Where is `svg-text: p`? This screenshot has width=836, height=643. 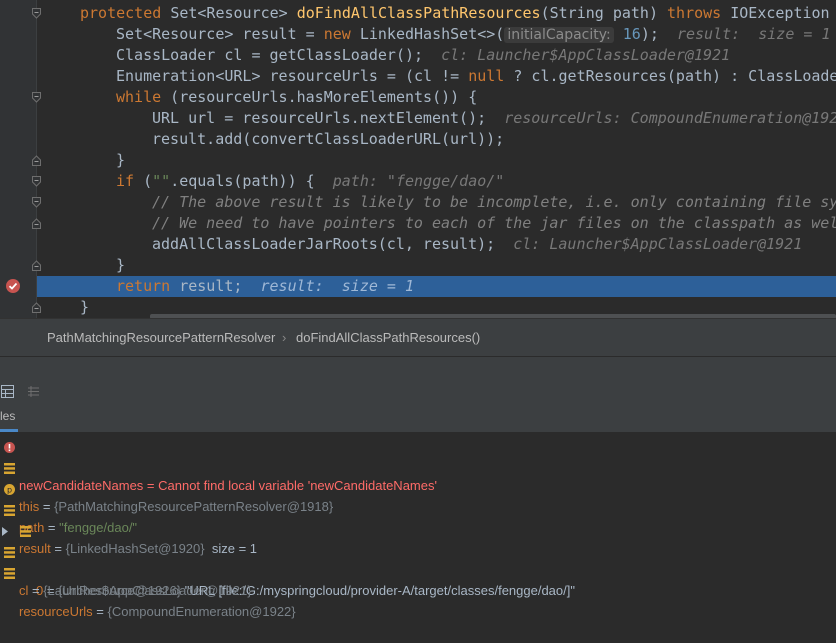
svg-text: p is located at coordinates (9, 490).